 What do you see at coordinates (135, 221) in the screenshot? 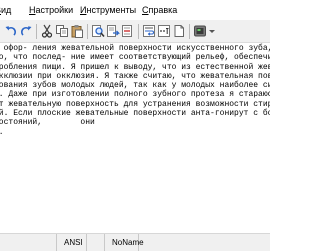
I see `editor-empty-area` at bounding box center [135, 221].